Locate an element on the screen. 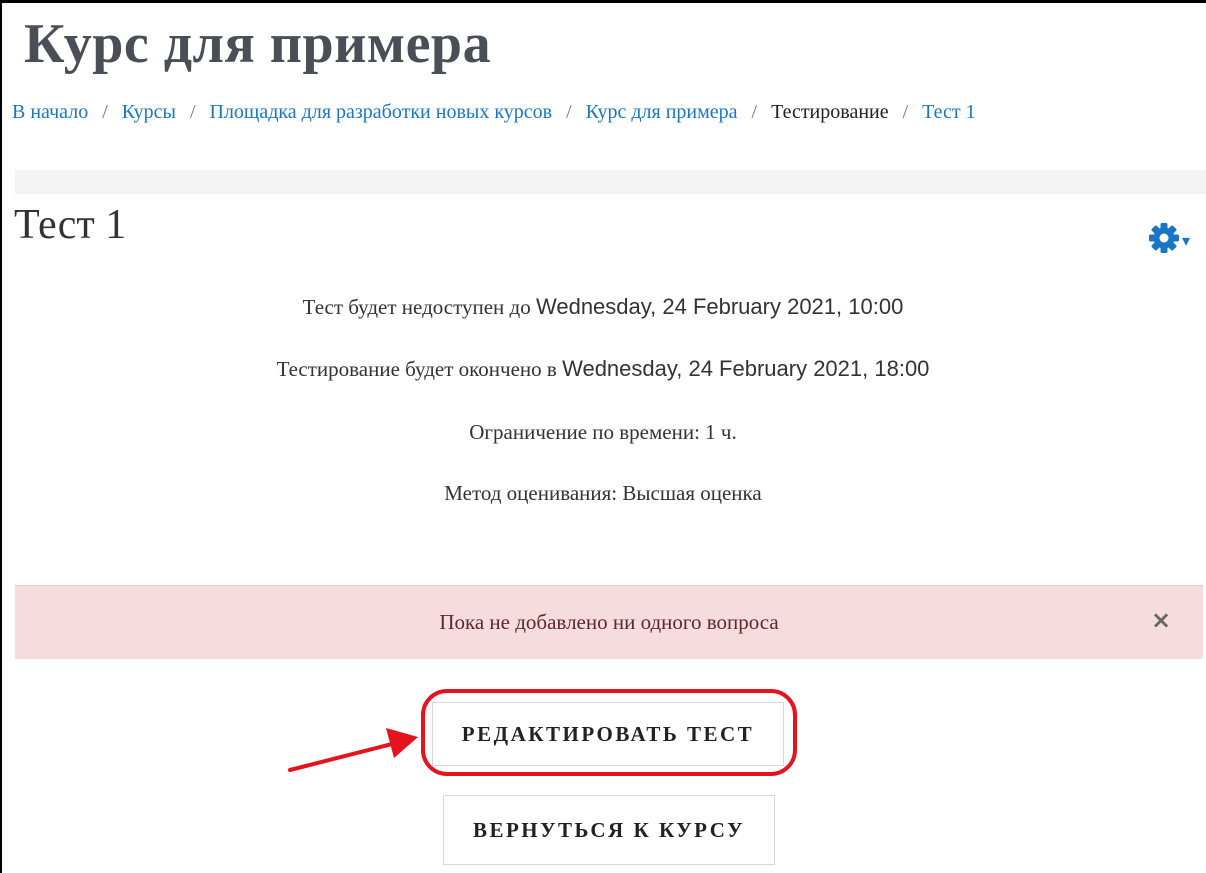 This screenshot has width=1206, height=873. gear-icon is located at coordinates (1164, 240).